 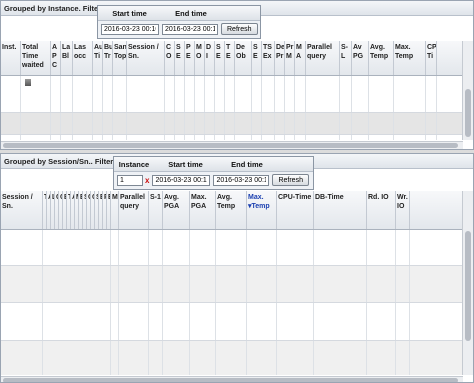 I want to click on instance-col-header: San Top, so click(x=120, y=58).